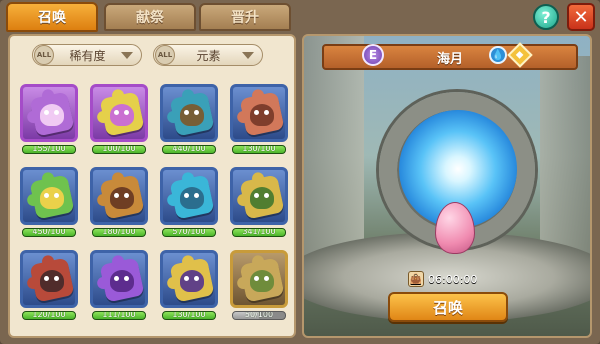 This screenshot has width=600, height=344. I want to click on fragment-count: 440/100, so click(189, 149).